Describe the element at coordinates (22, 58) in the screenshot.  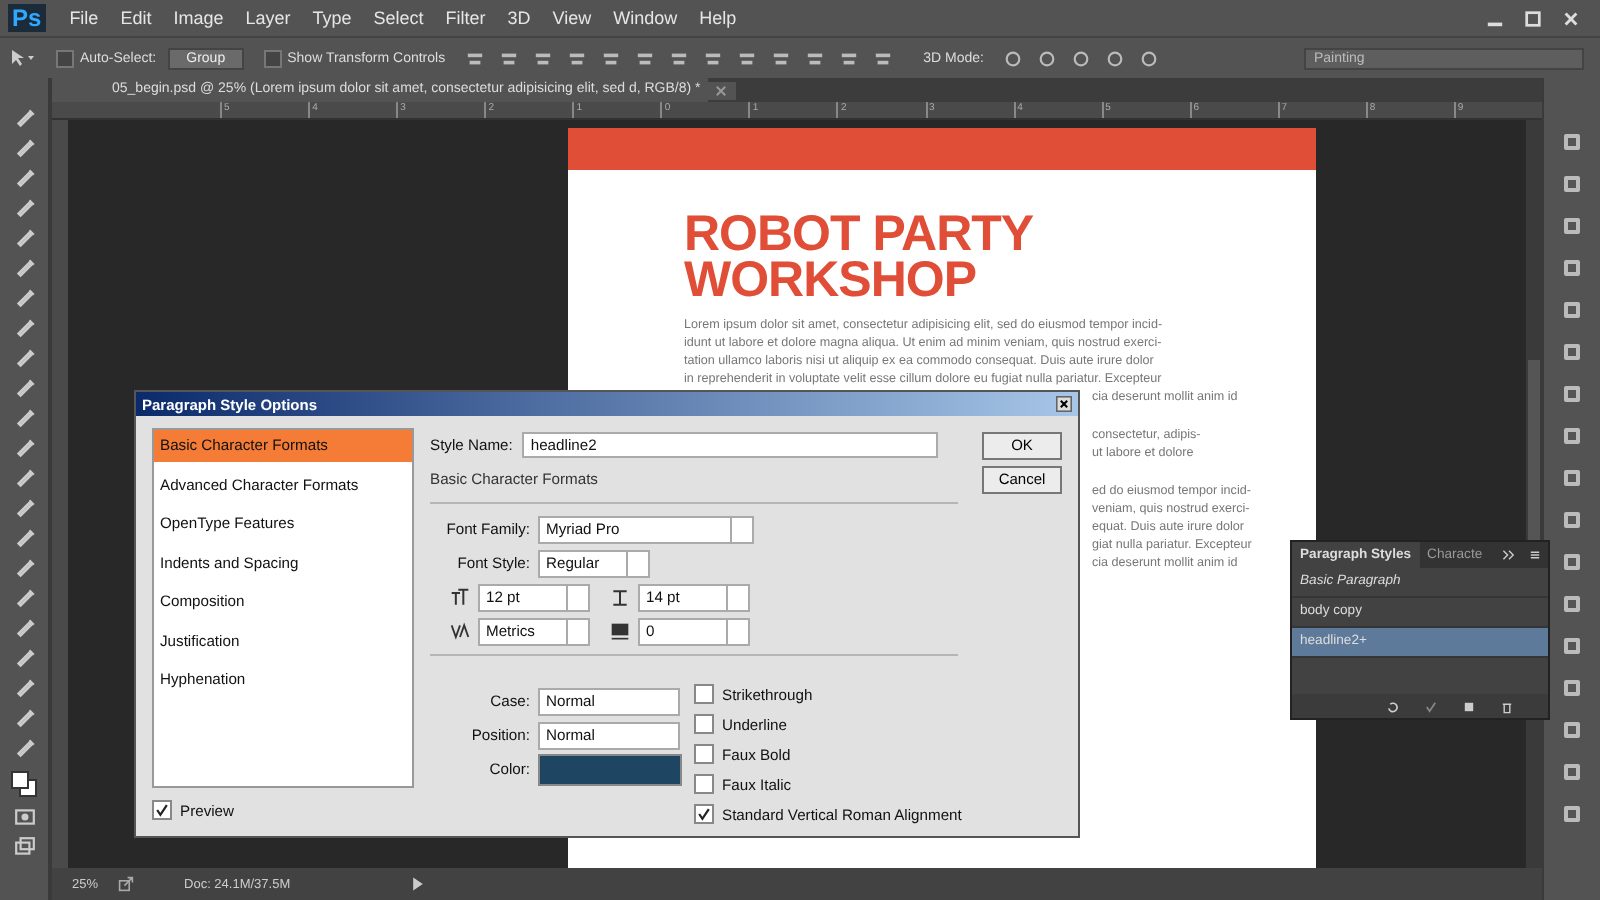
I see `move-tool-icon` at that location.